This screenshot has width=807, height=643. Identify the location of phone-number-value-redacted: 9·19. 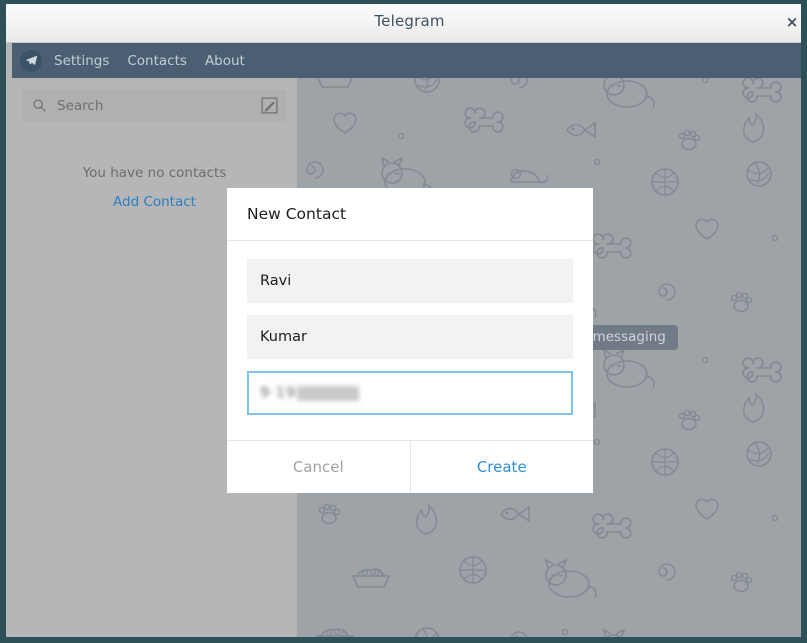
(310, 393).